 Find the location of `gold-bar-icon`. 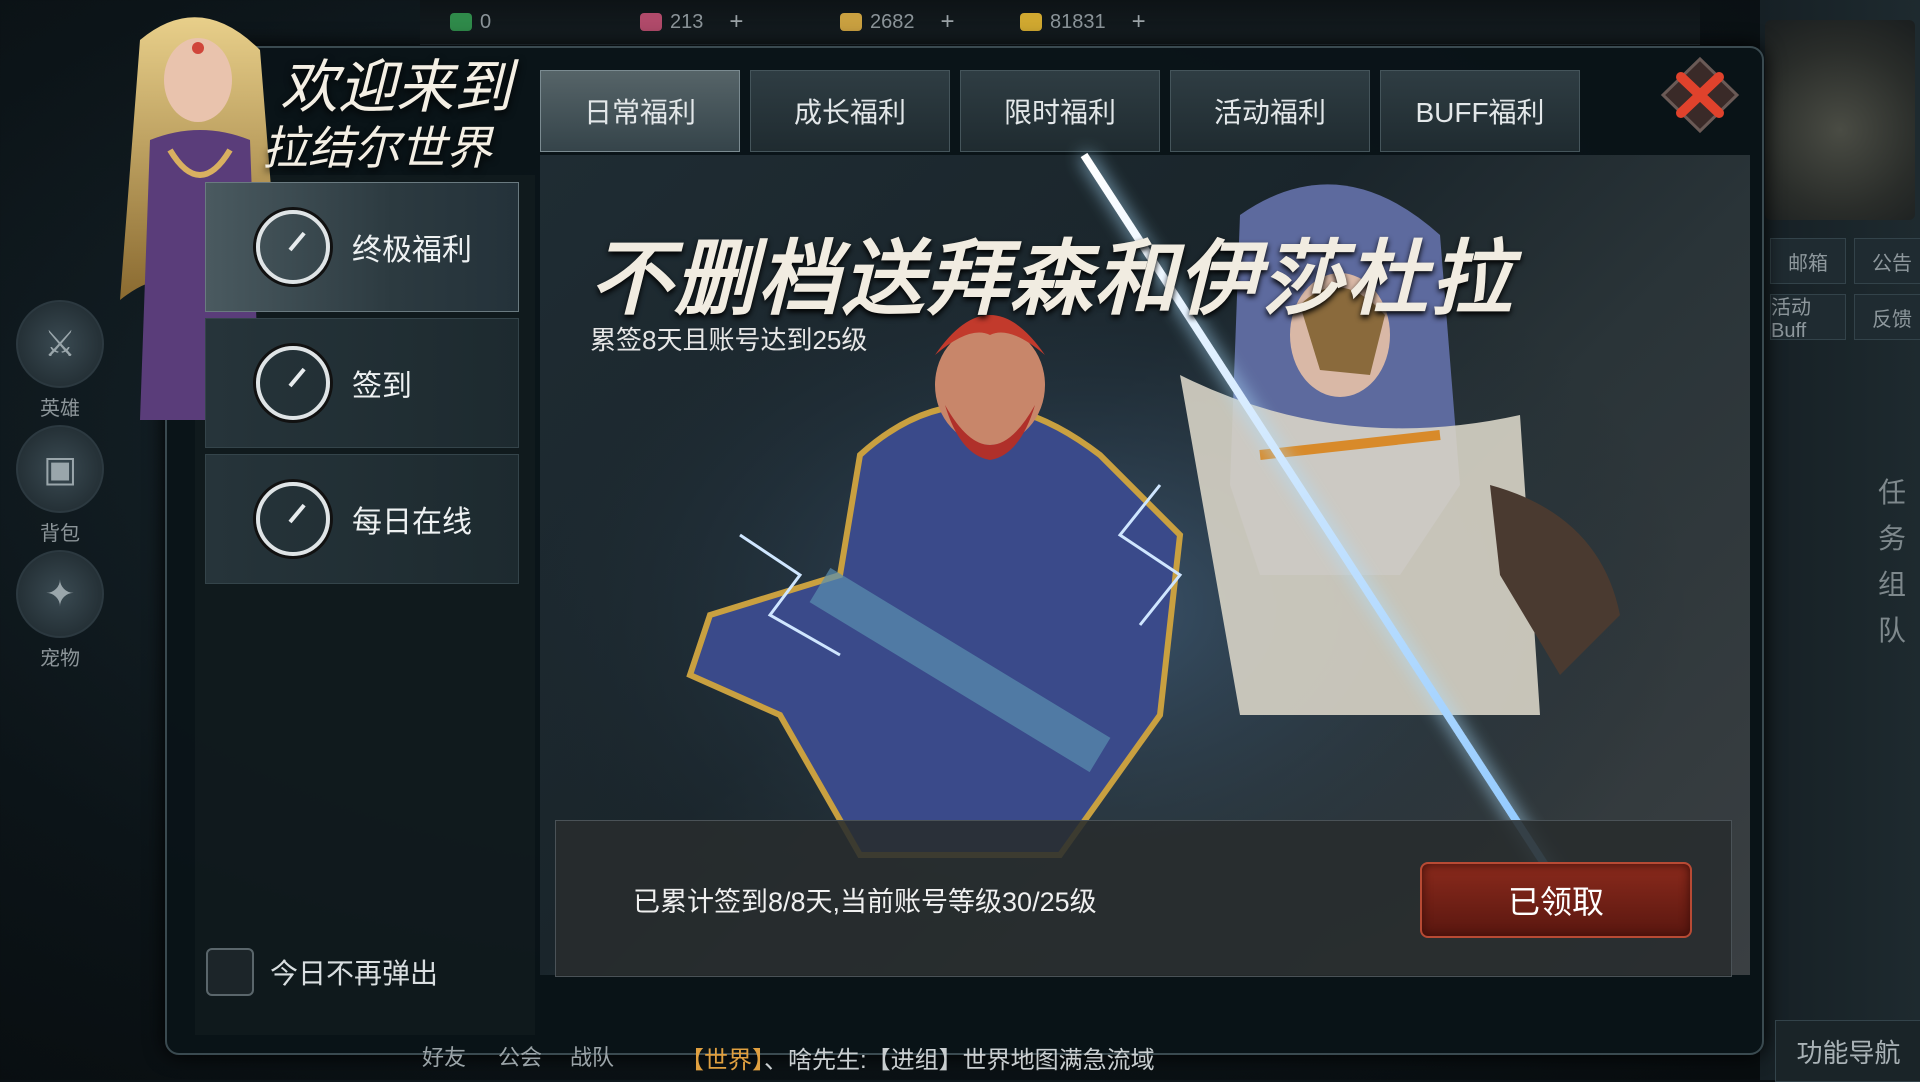

gold-bar-icon is located at coordinates (851, 22).